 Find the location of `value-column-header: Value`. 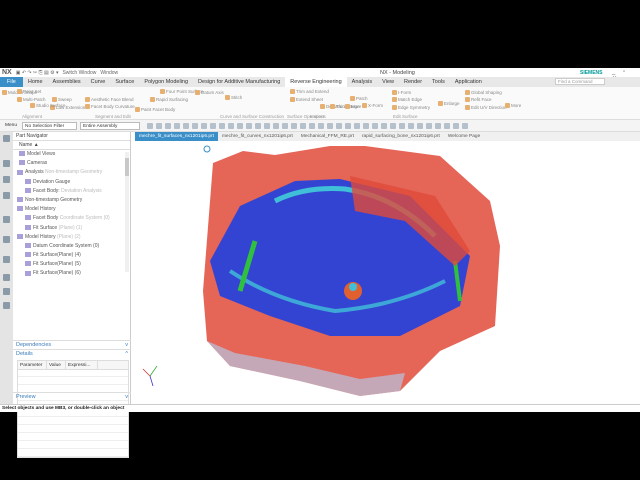

value-column-header: Value is located at coordinates (56, 365).